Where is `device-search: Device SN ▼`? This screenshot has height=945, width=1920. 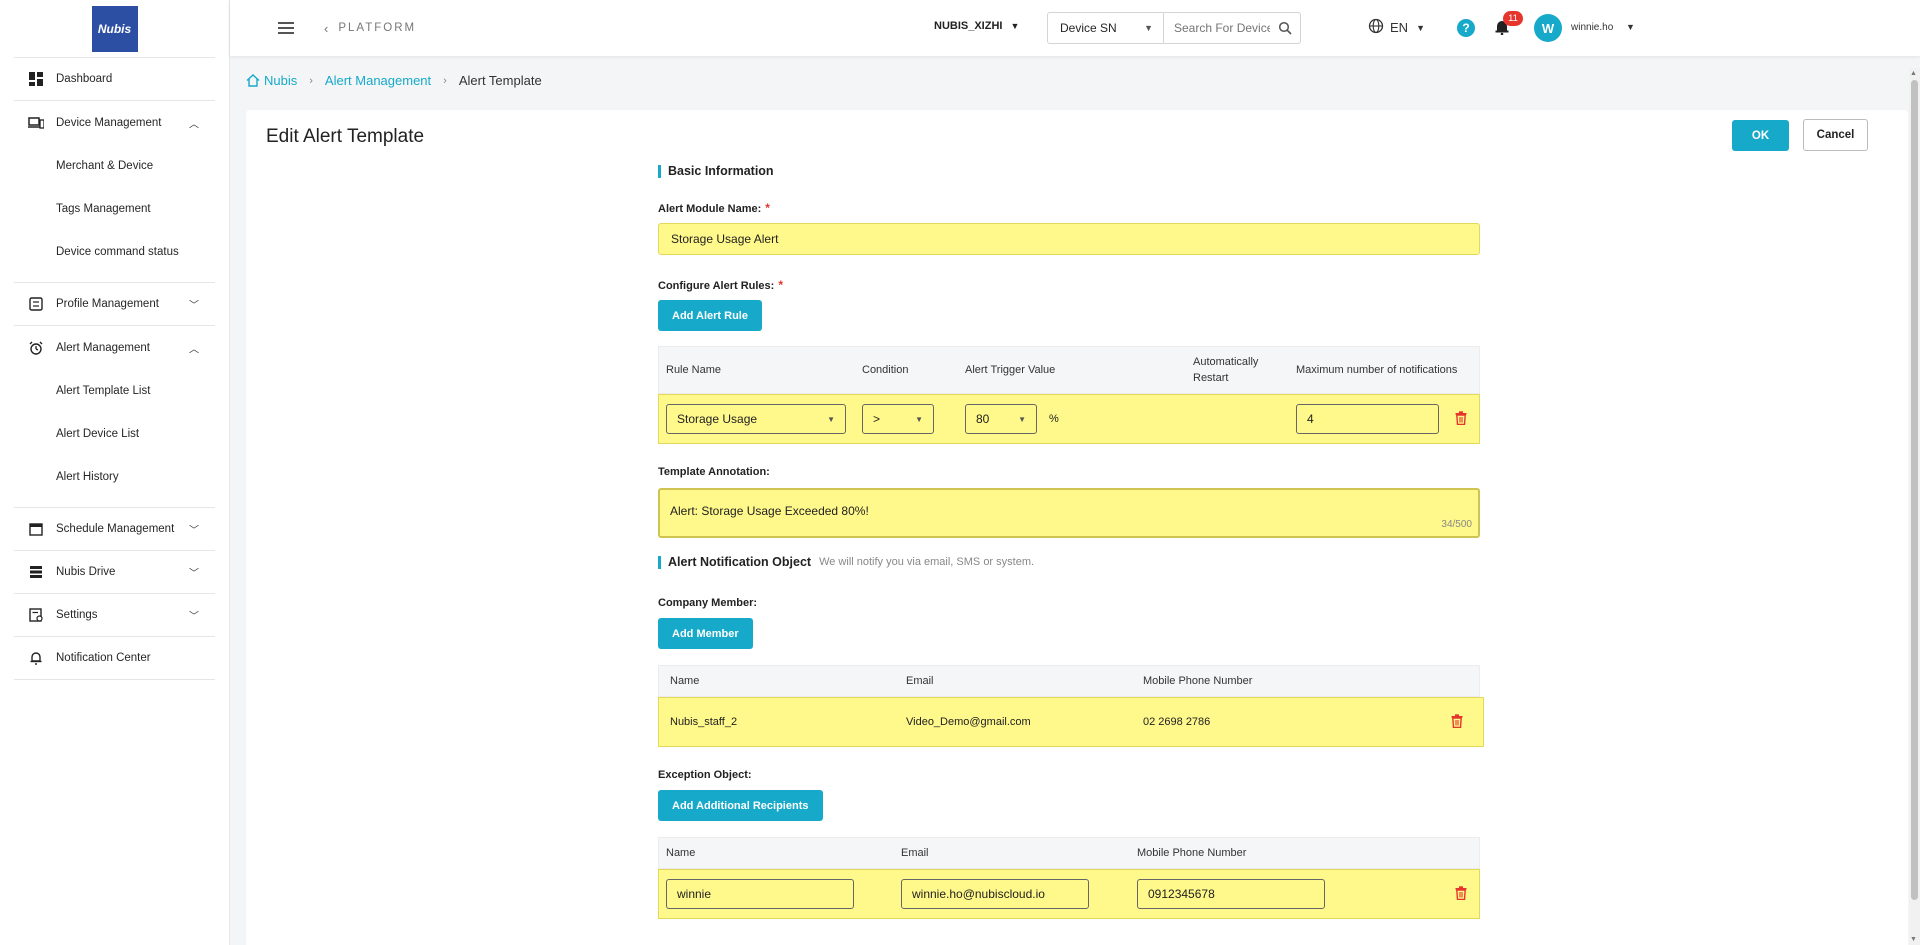 device-search: Device SN ▼ is located at coordinates (1174, 28).